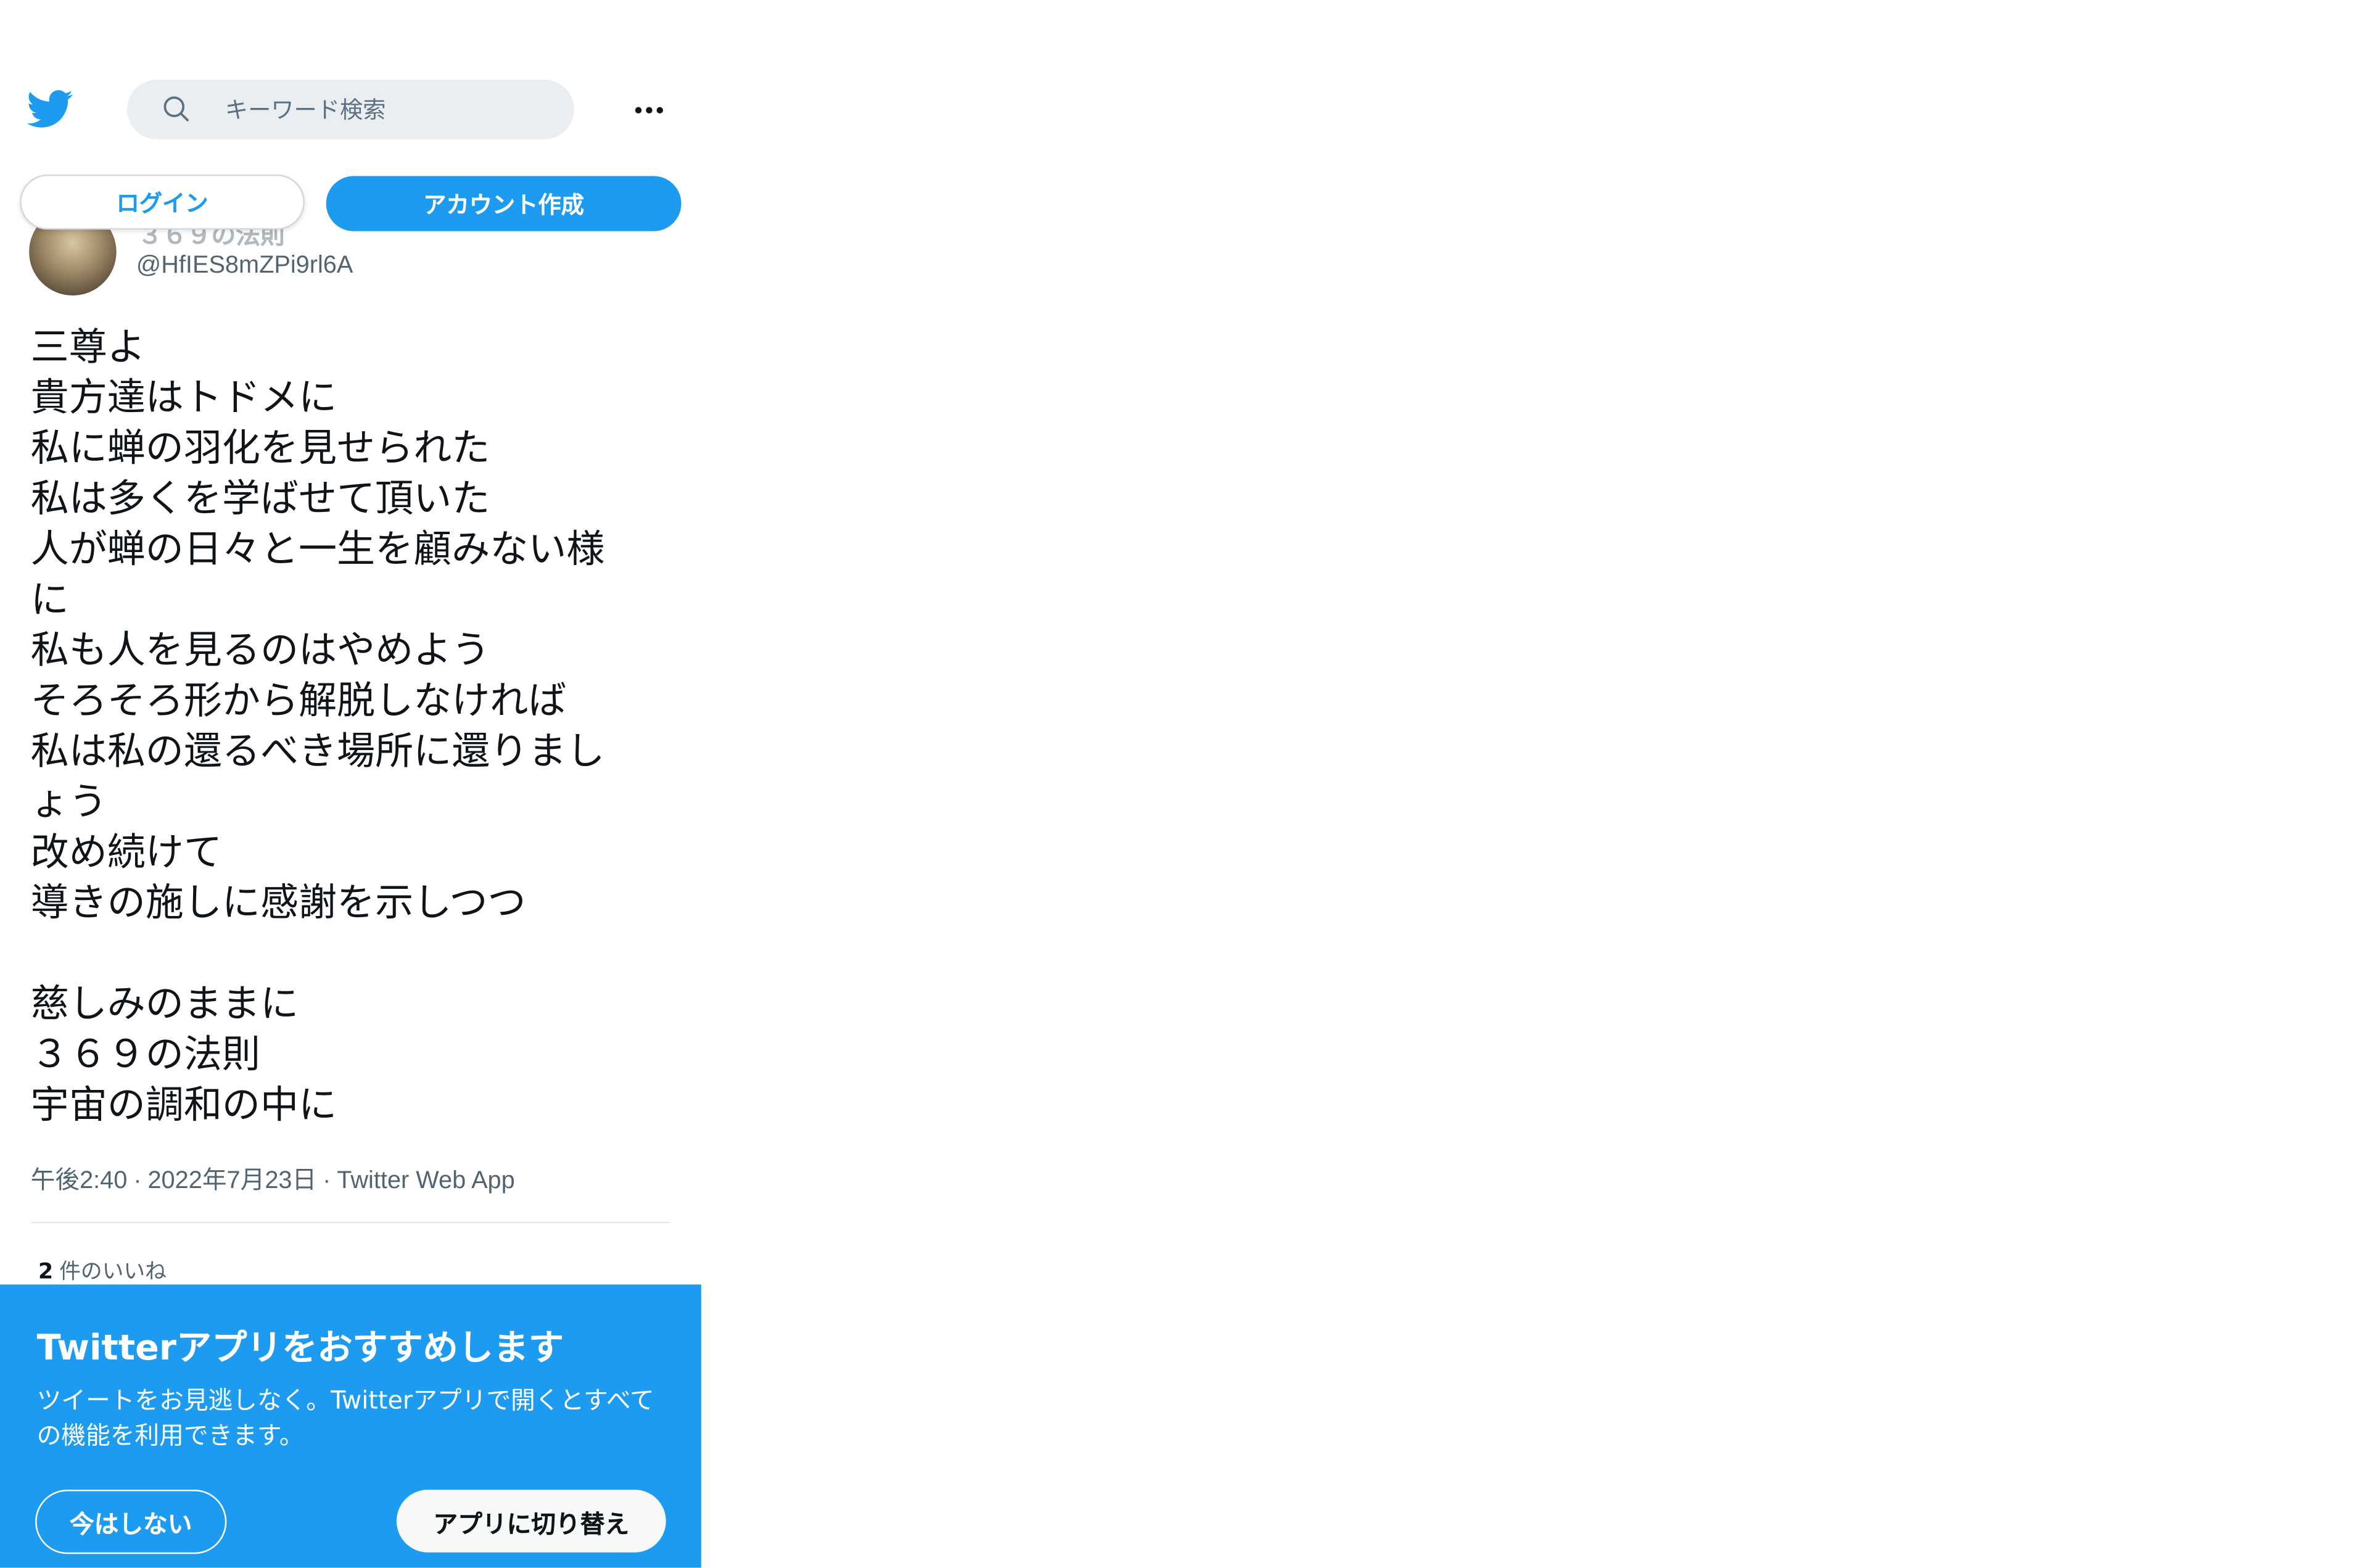 The height and width of the screenshot is (1568, 2376). What do you see at coordinates (49, 599) in the screenshot?
I see `tweet-line: に` at bounding box center [49, 599].